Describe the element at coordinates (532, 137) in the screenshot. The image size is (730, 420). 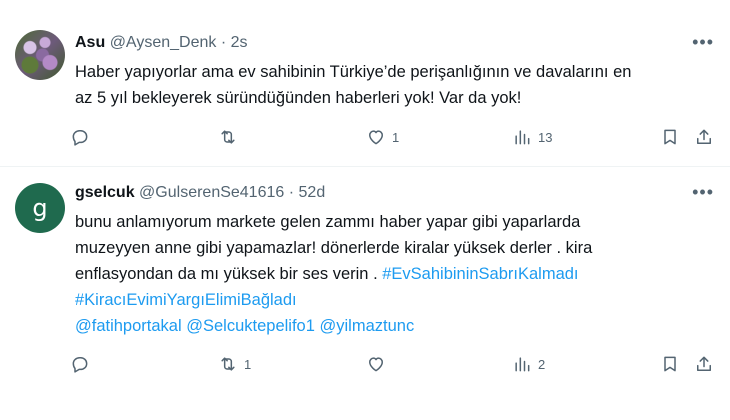
I see `views-button: 13` at that location.